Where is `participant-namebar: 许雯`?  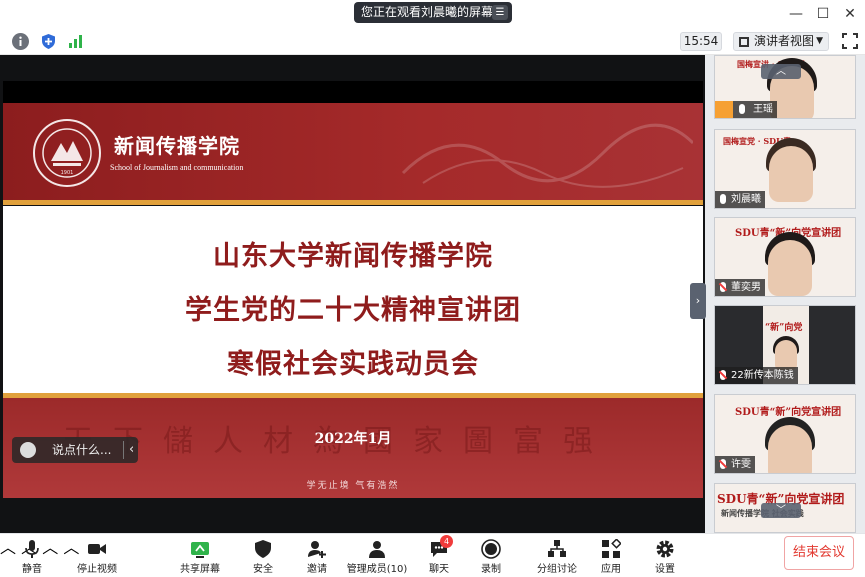 participant-namebar: 许雯 is located at coordinates (735, 464).